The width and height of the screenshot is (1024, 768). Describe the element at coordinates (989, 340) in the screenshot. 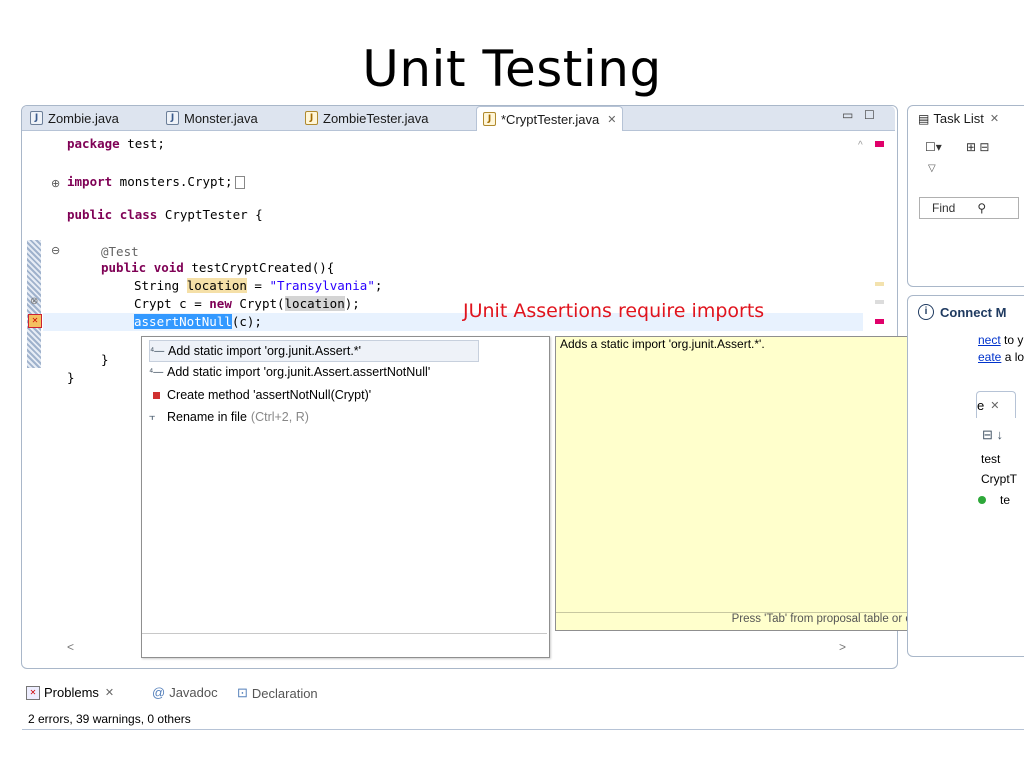

I see `connect-link: nect` at that location.